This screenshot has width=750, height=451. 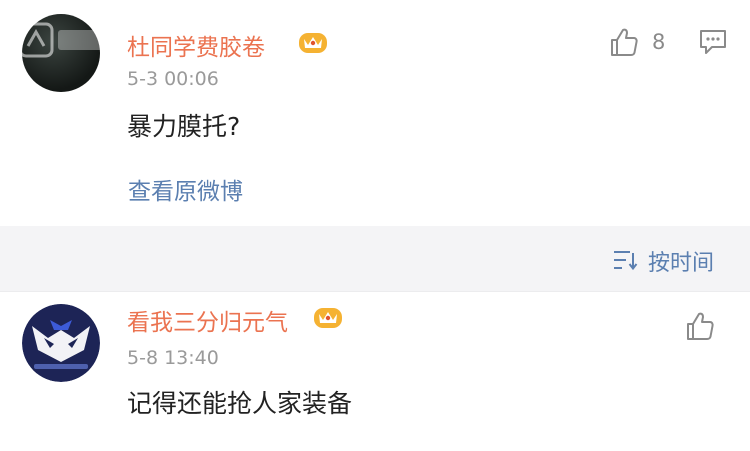 I want to click on reply-button, so click(x=713, y=42).